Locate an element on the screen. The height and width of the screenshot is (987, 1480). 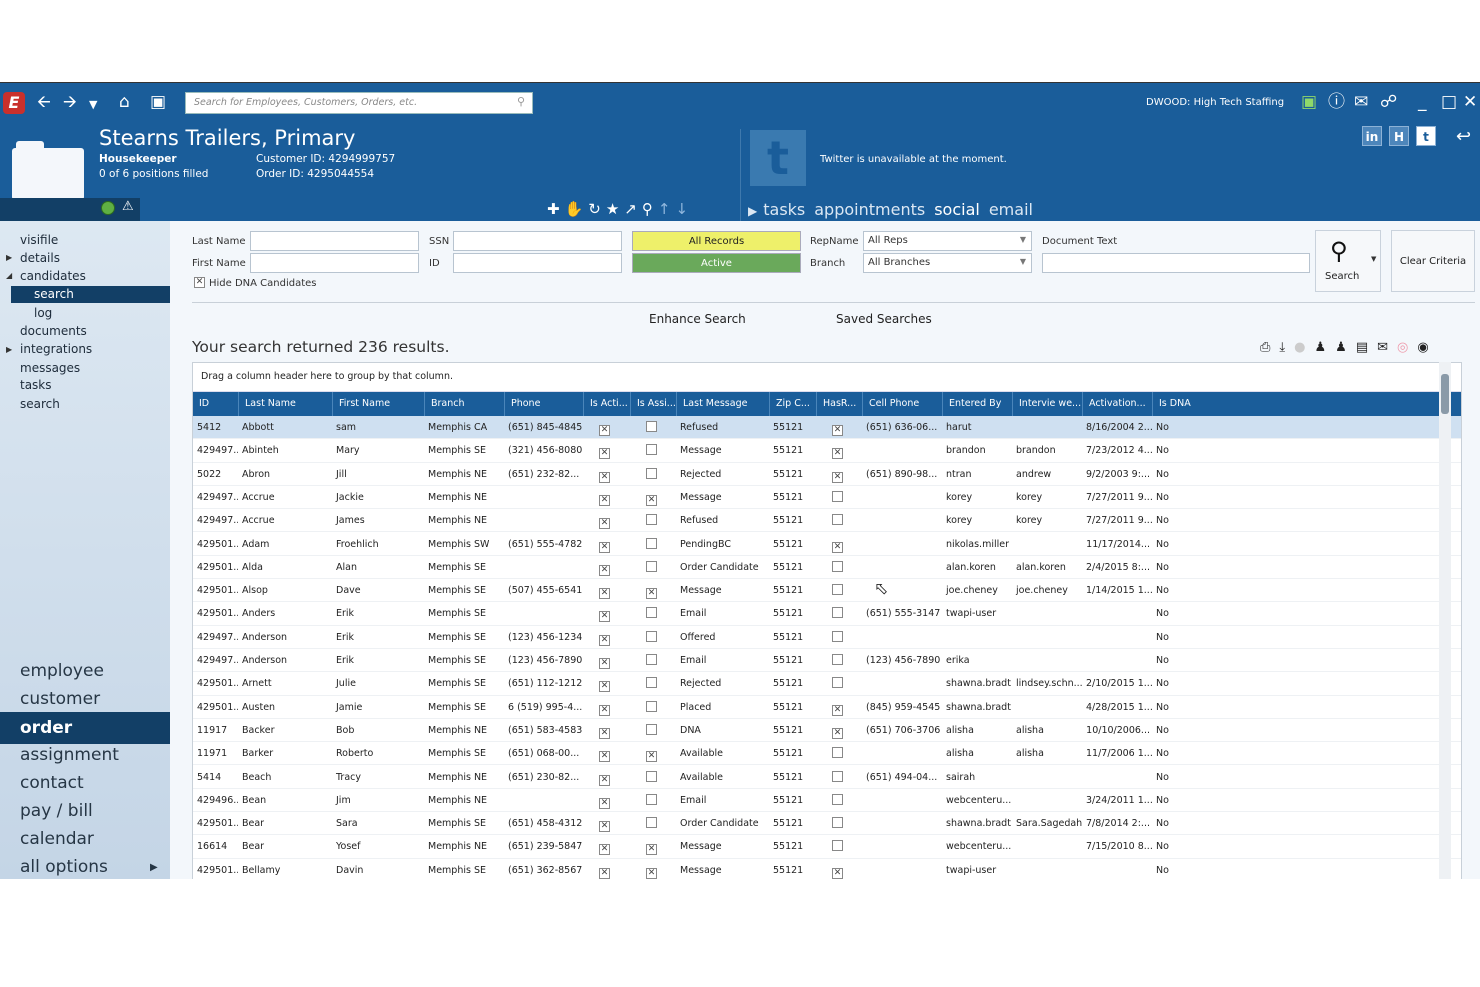
hand-icon: ✋ is located at coordinates (577, 209).